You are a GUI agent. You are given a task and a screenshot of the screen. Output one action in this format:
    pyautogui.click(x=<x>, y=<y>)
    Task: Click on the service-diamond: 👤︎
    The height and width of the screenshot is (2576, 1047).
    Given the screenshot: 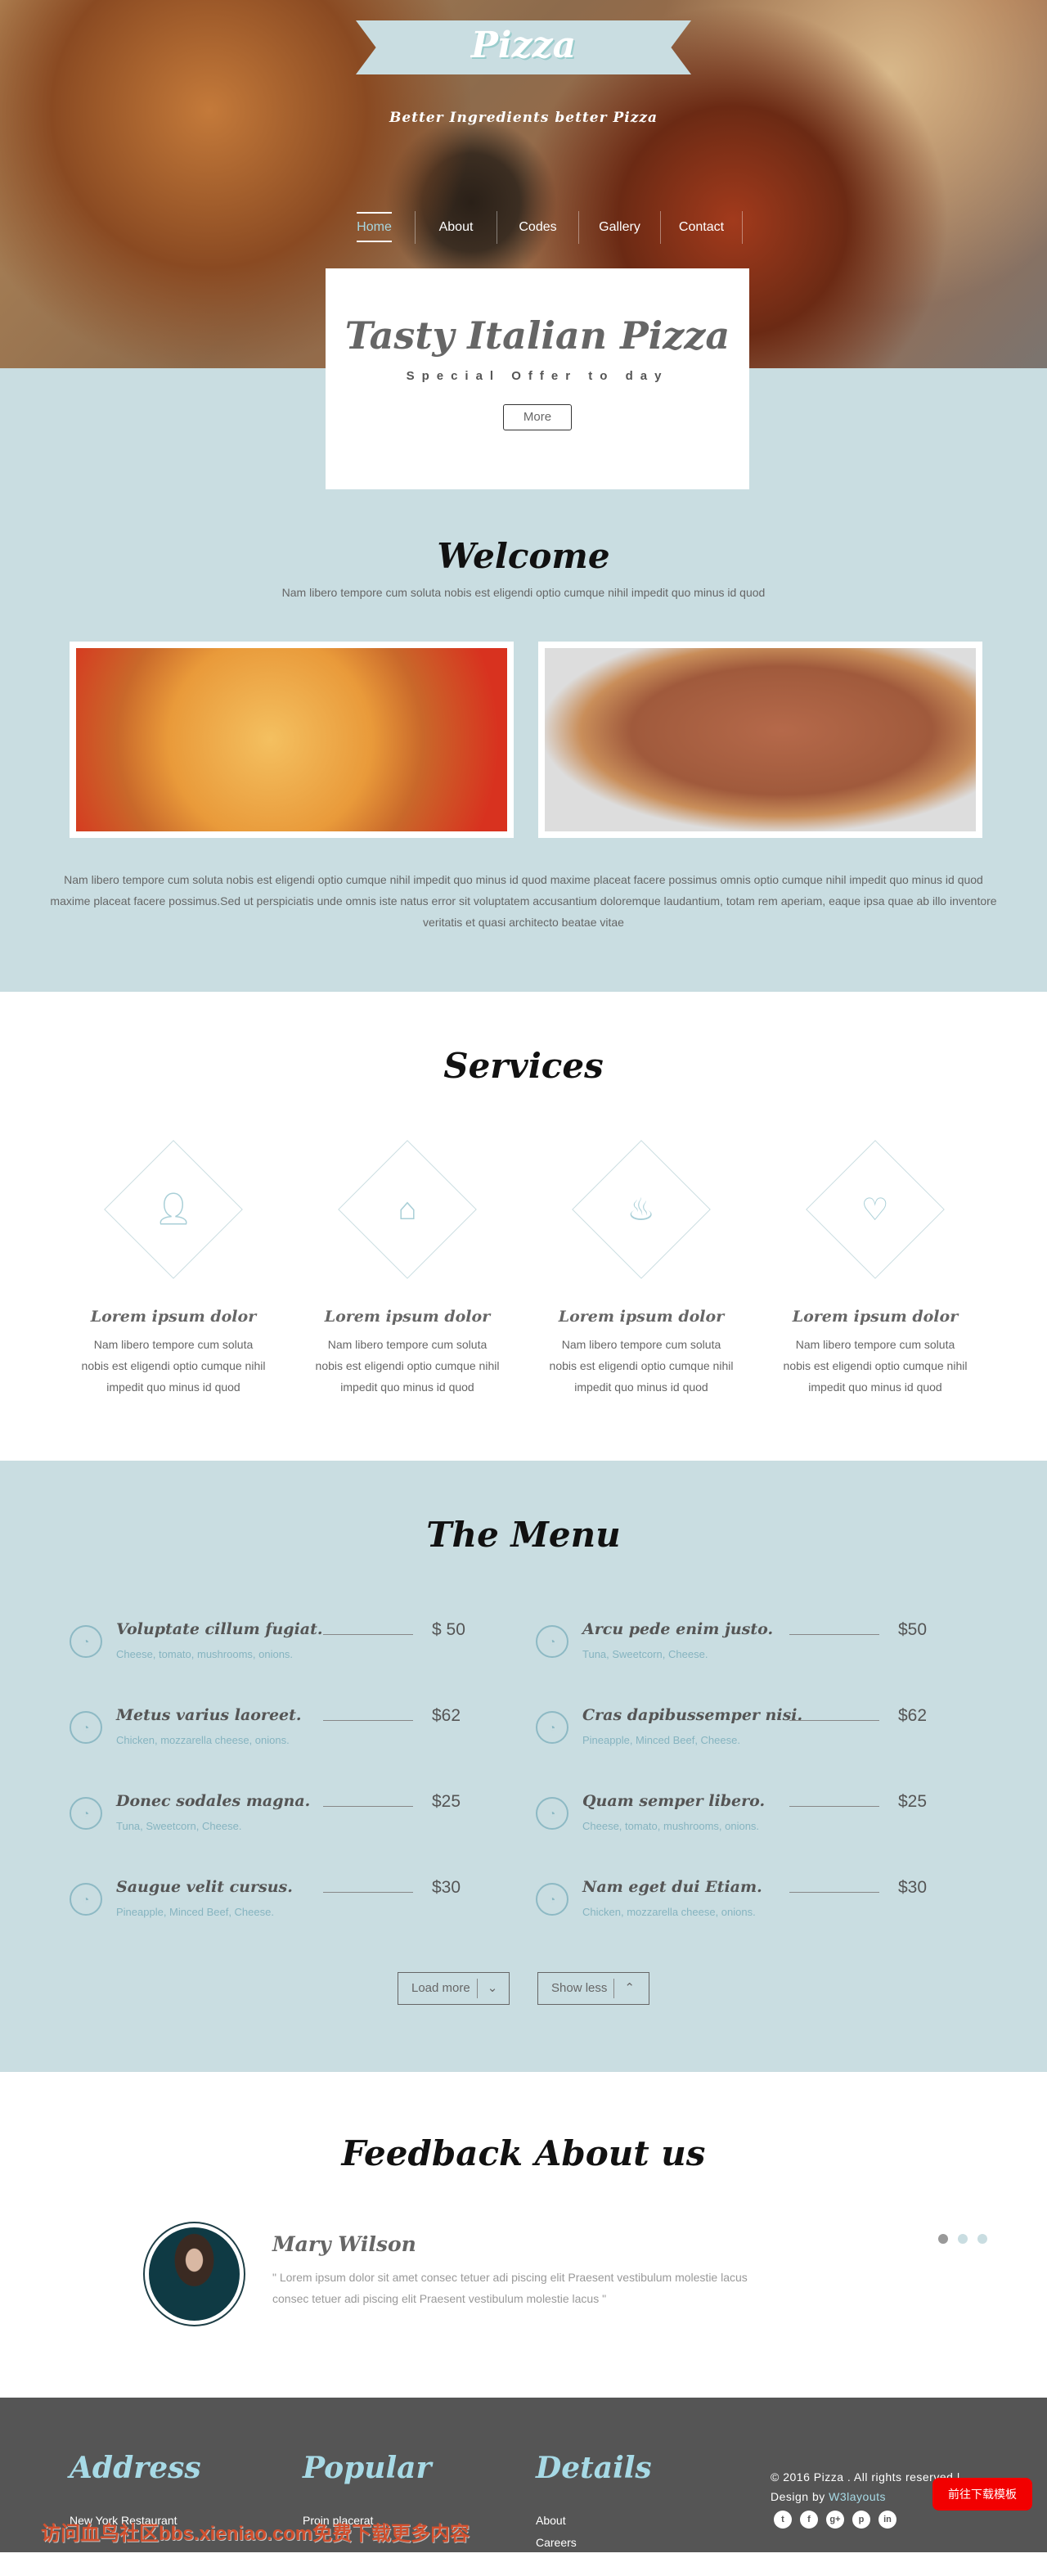 What is the action you would take?
    pyautogui.click(x=174, y=1209)
    